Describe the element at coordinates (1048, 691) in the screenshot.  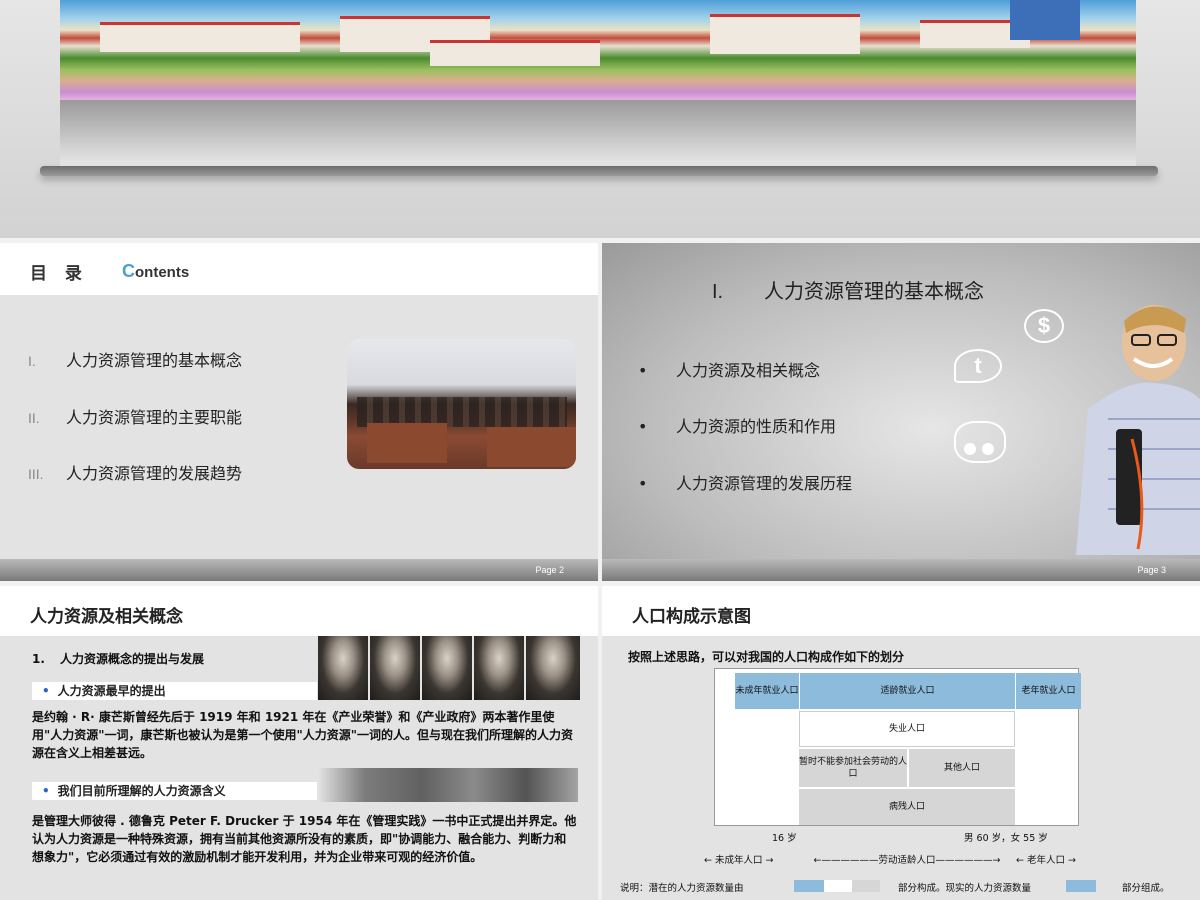
I see `cell-elder-employed: 老年就业人口` at that location.